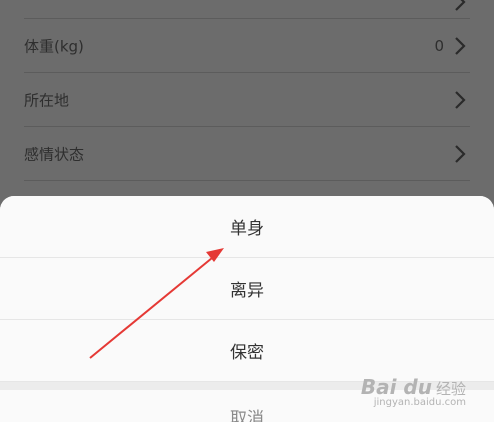 The height and width of the screenshot is (422, 494). Describe the element at coordinates (439, 45) in the screenshot. I see `row-value: 0` at that location.